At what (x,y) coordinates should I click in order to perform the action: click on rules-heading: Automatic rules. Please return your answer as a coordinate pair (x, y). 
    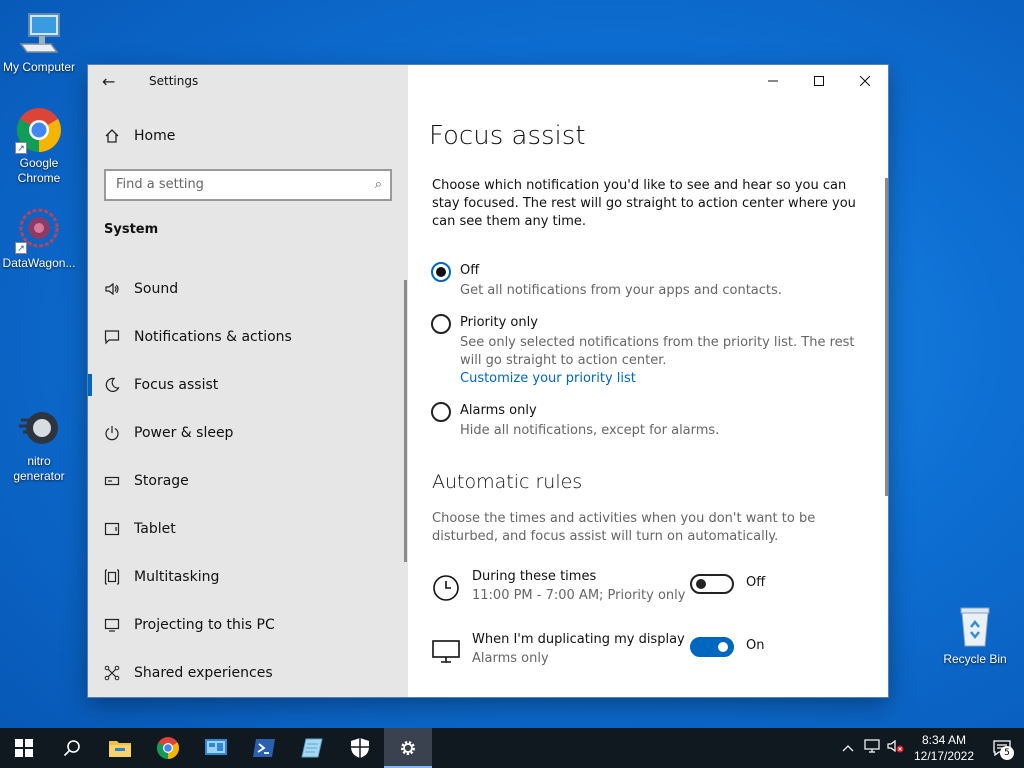
    Looking at the image, I should click on (507, 482).